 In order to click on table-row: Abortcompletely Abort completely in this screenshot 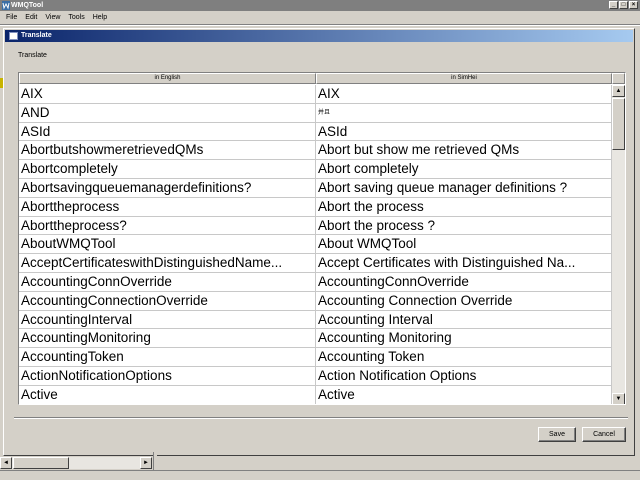, I will do `click(315, 169)`.